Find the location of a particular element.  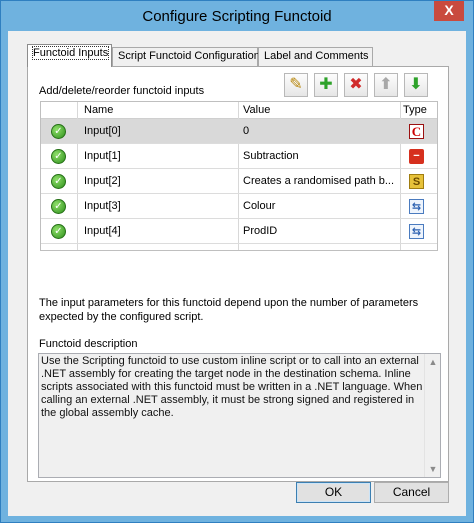

table-row: ✓ Input[3] Colour ⇆ is located at coordinates (239, 206).